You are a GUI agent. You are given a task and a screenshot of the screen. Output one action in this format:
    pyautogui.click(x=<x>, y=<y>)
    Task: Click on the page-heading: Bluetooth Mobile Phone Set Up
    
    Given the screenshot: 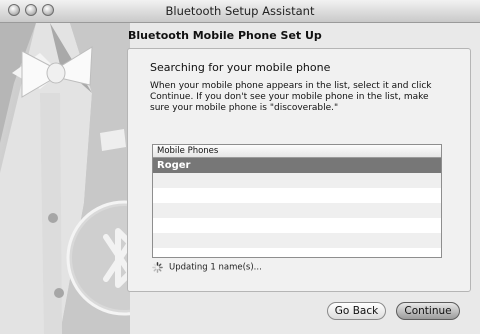 What is the action you would take?
    pyautogui.click(x=225, y=35)
    